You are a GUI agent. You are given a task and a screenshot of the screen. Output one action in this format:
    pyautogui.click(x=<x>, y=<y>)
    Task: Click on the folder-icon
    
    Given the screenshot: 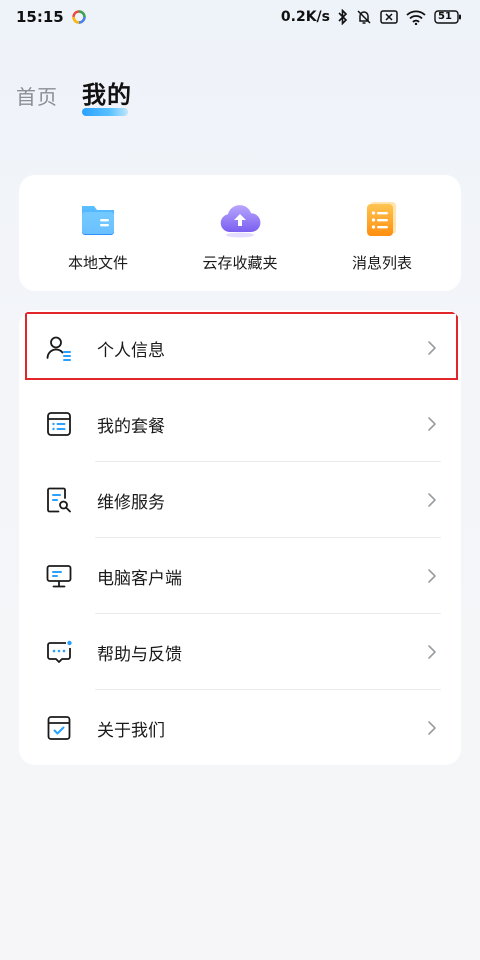 What is the action you would take?
    pyautogui.click(x=98, y=218)
    